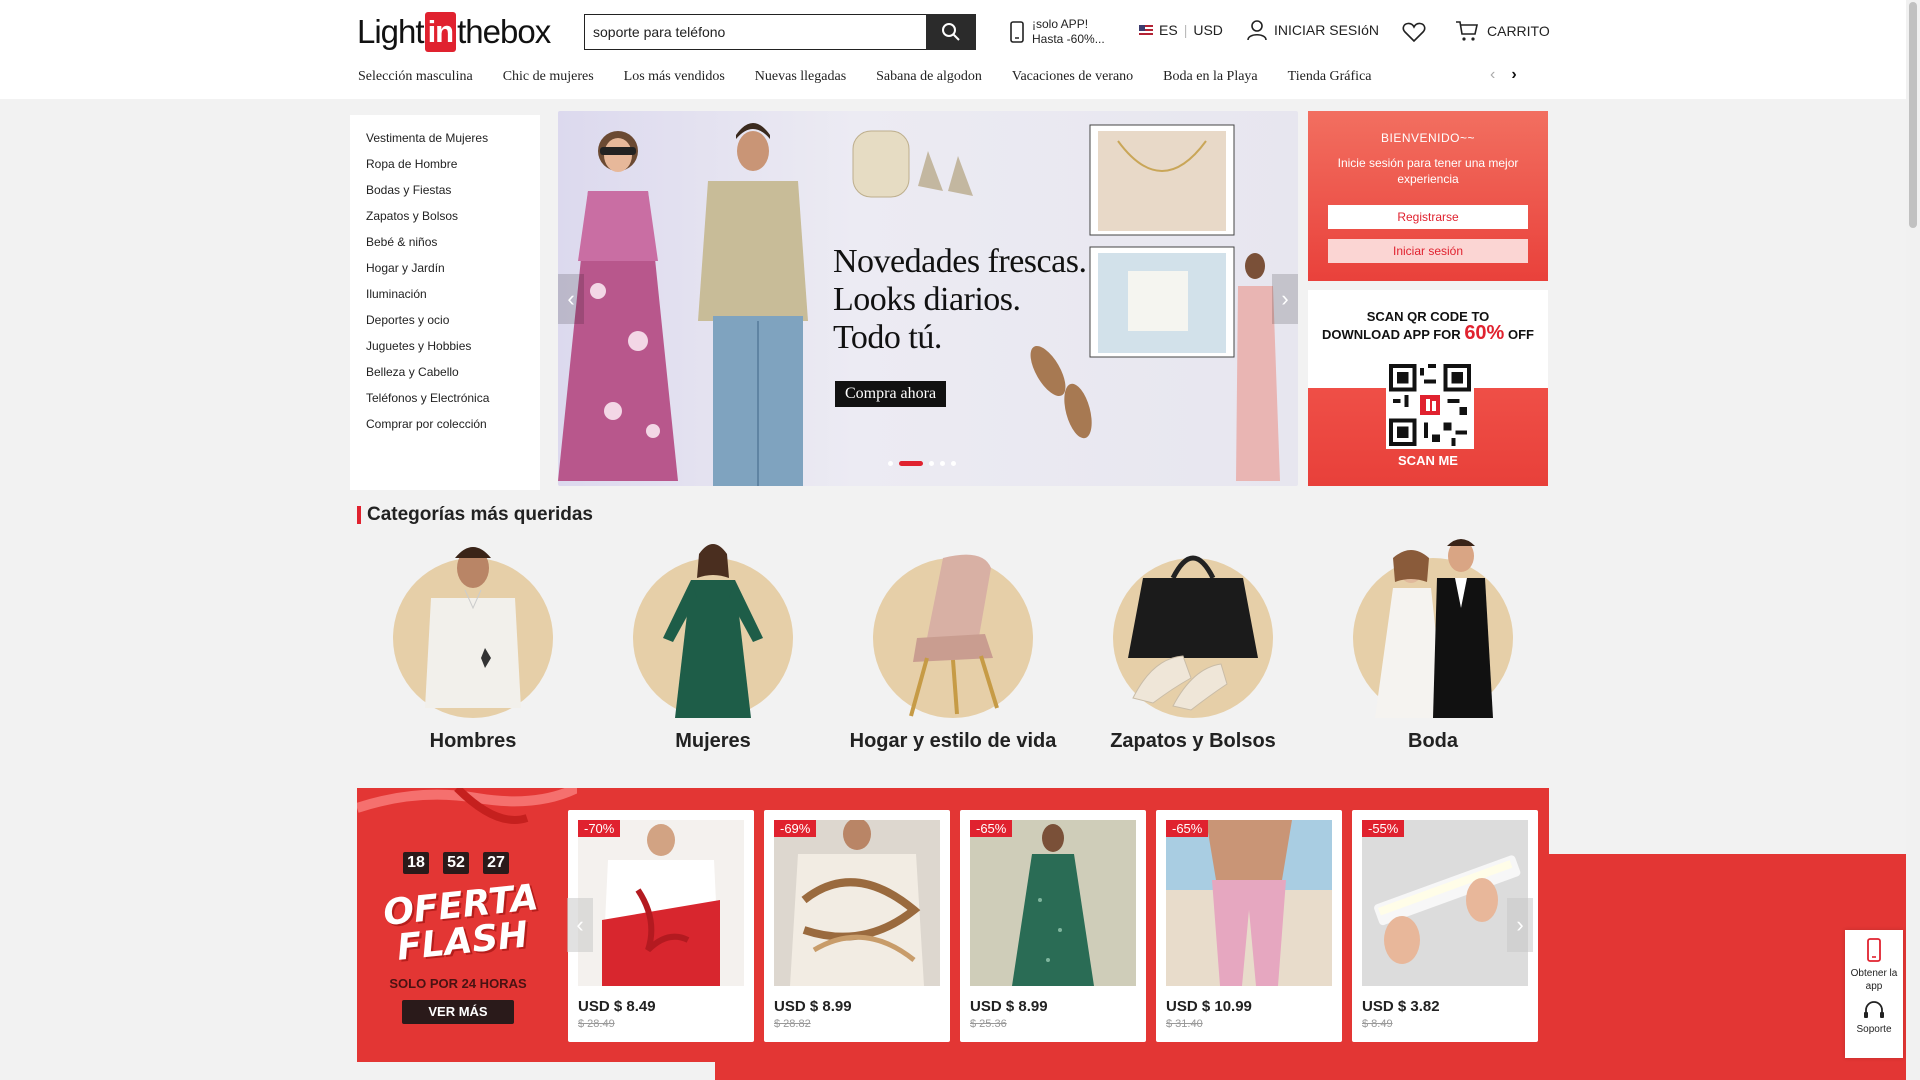 This screenshot has width=1920, height=1080. Describe the element at coordinates (1520, 925) in the screenshot. I see `flash-next-chevron-icon: ›` at that location.